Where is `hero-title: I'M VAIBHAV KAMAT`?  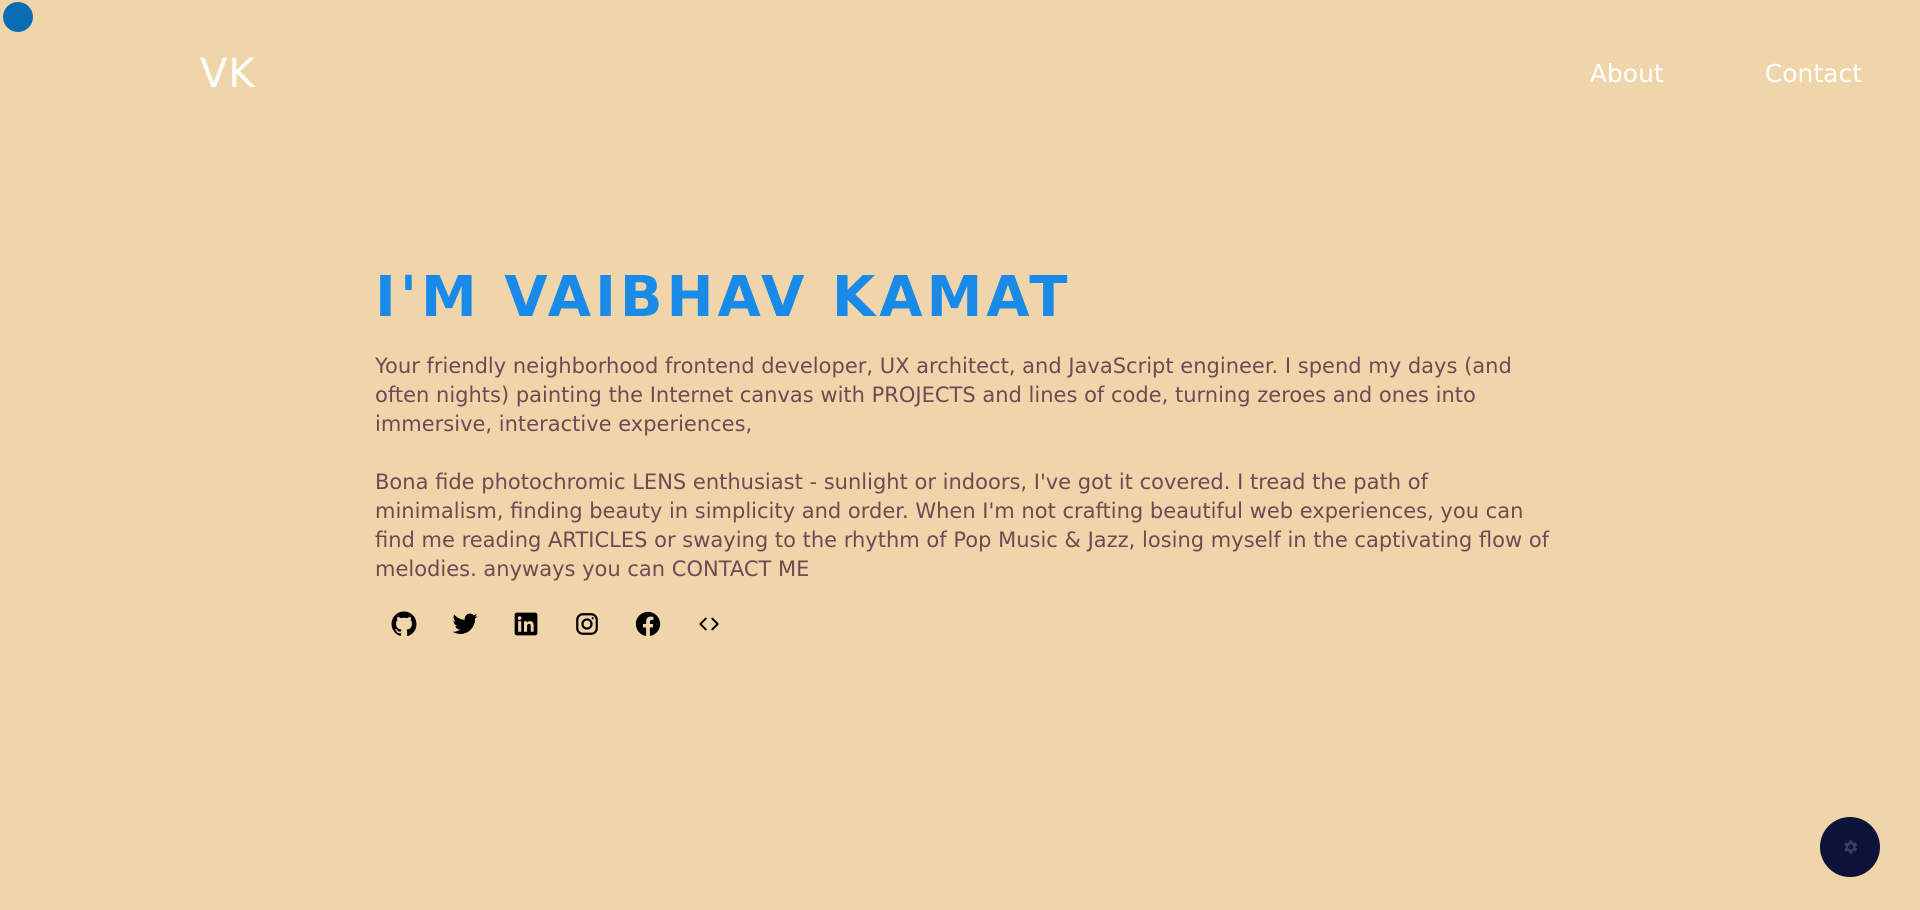
hero-title: I'M VAIBHAV KAMAT is located at coordinates (723, 297).